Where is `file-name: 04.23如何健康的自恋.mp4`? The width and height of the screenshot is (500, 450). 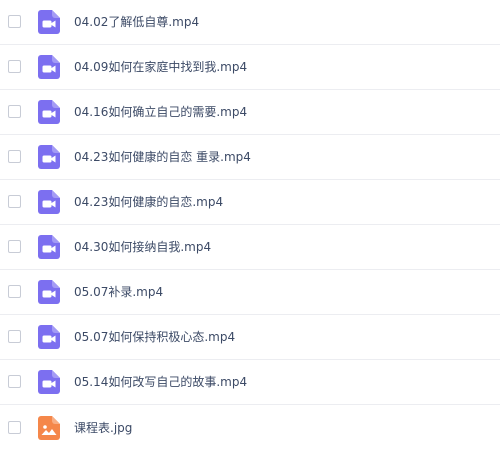
file-name: 04.23如何健康的自恋.mp4 is located at coordinates (148, 202).